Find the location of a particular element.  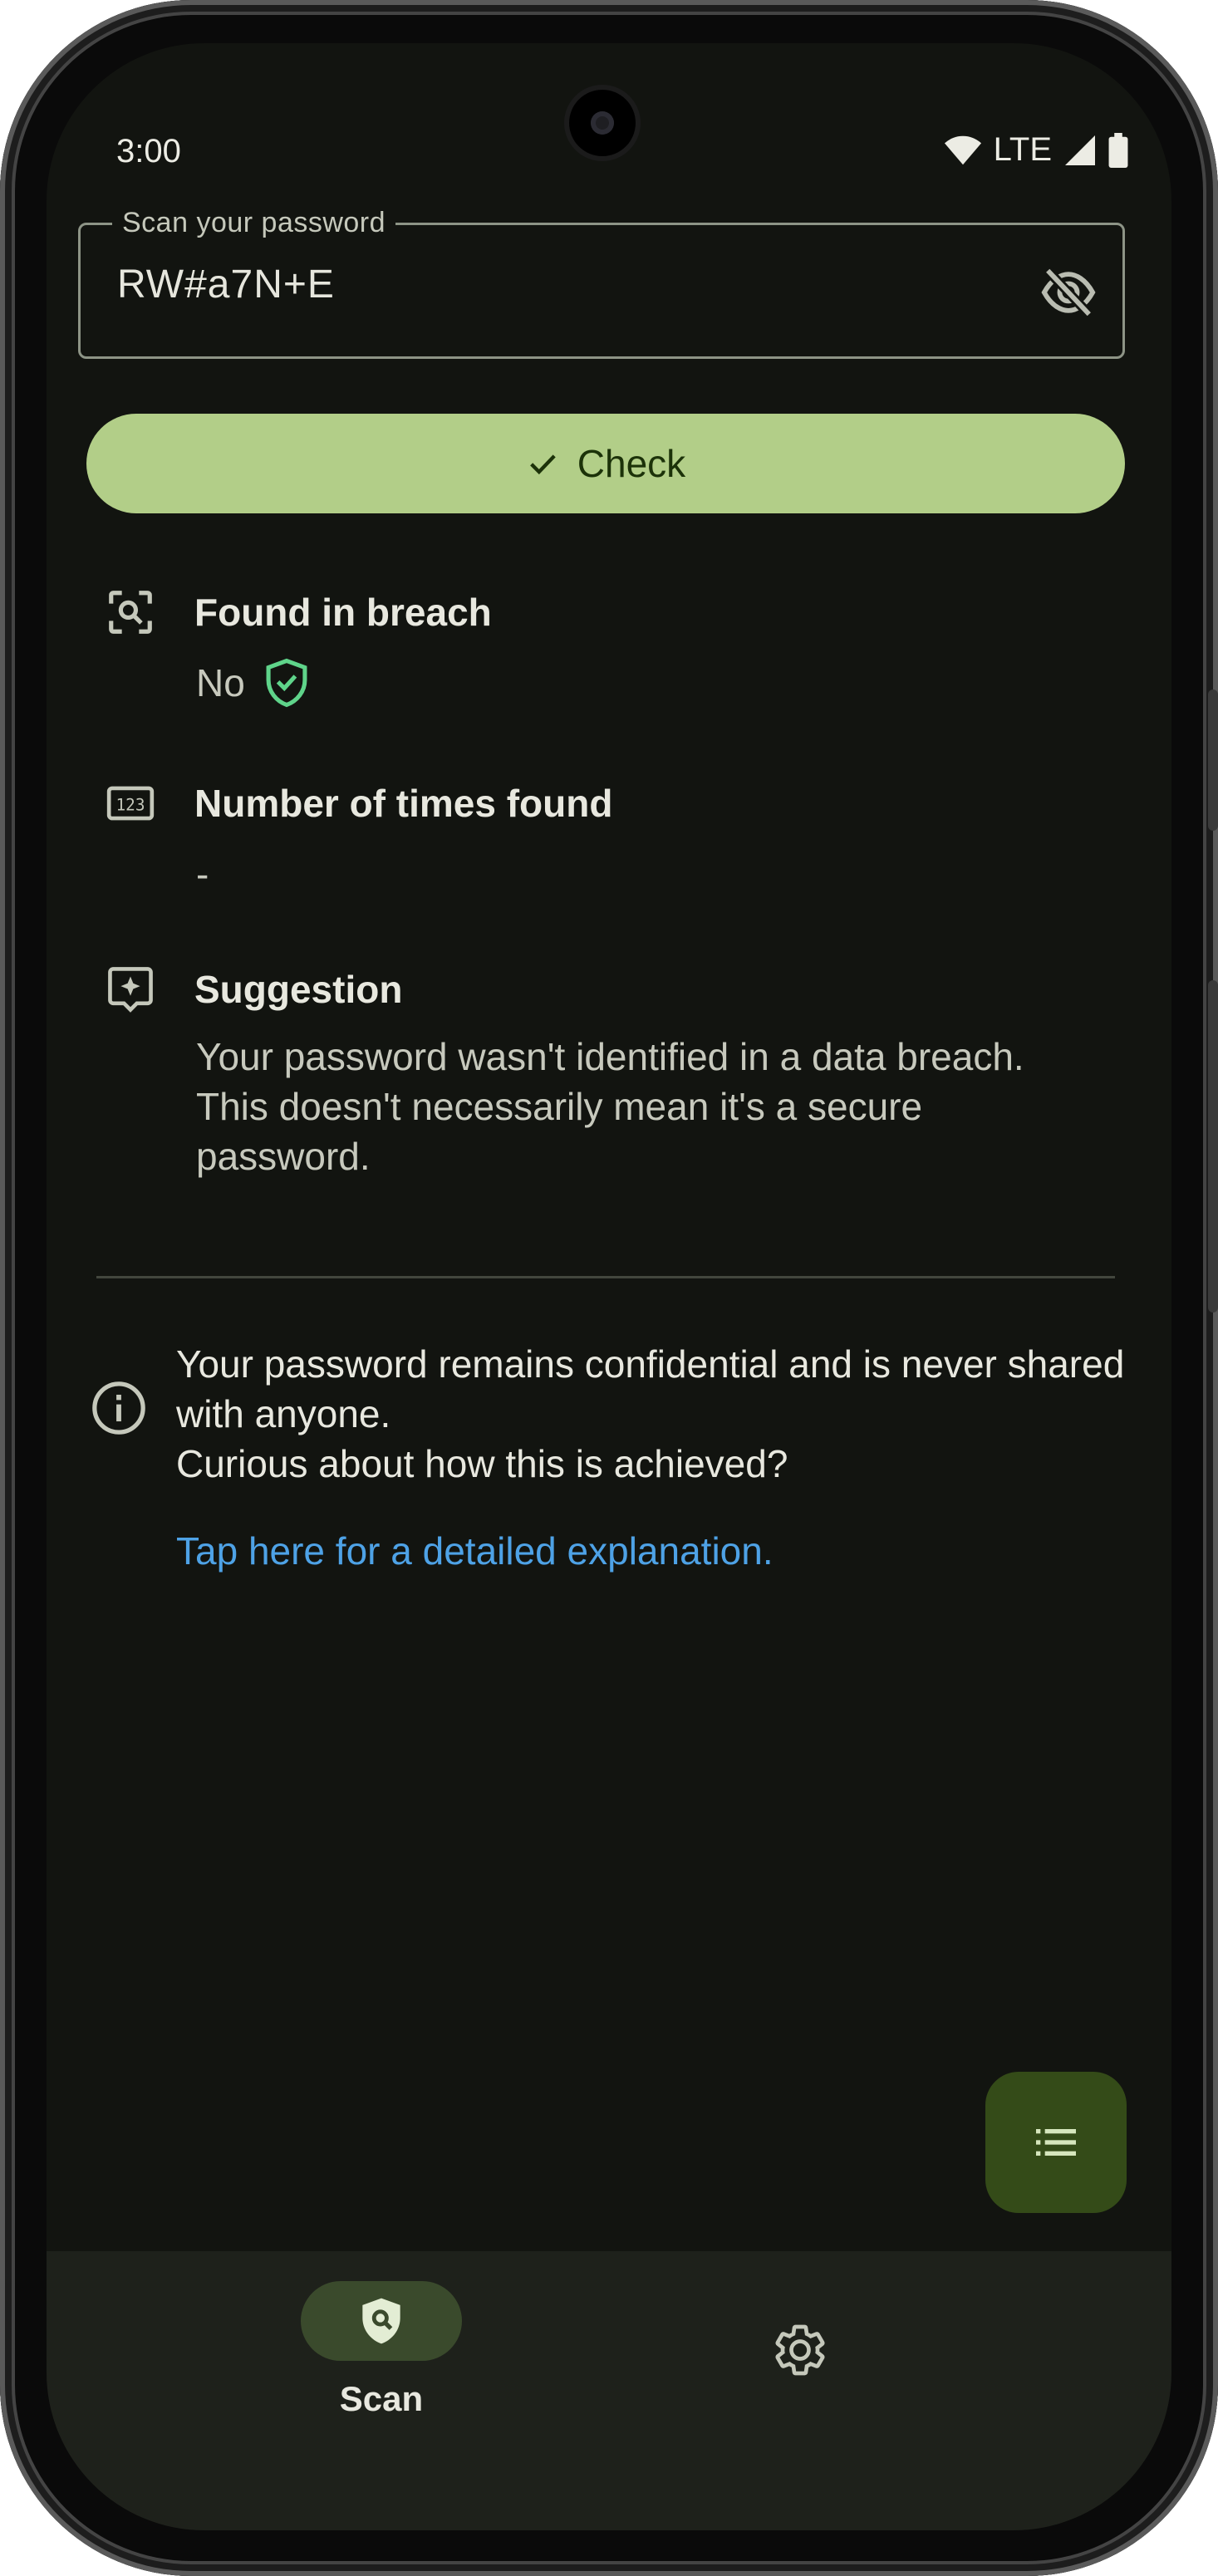

svg-text: 123 is located at coordinates (130, 804).